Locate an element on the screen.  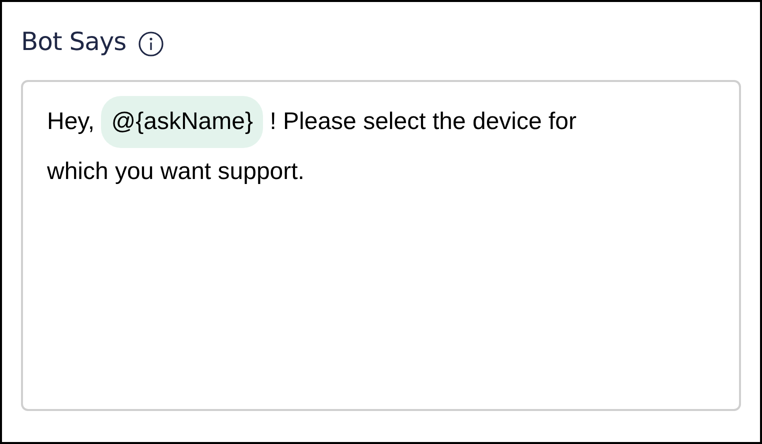
info-icon is located at coordinates (151, 44).